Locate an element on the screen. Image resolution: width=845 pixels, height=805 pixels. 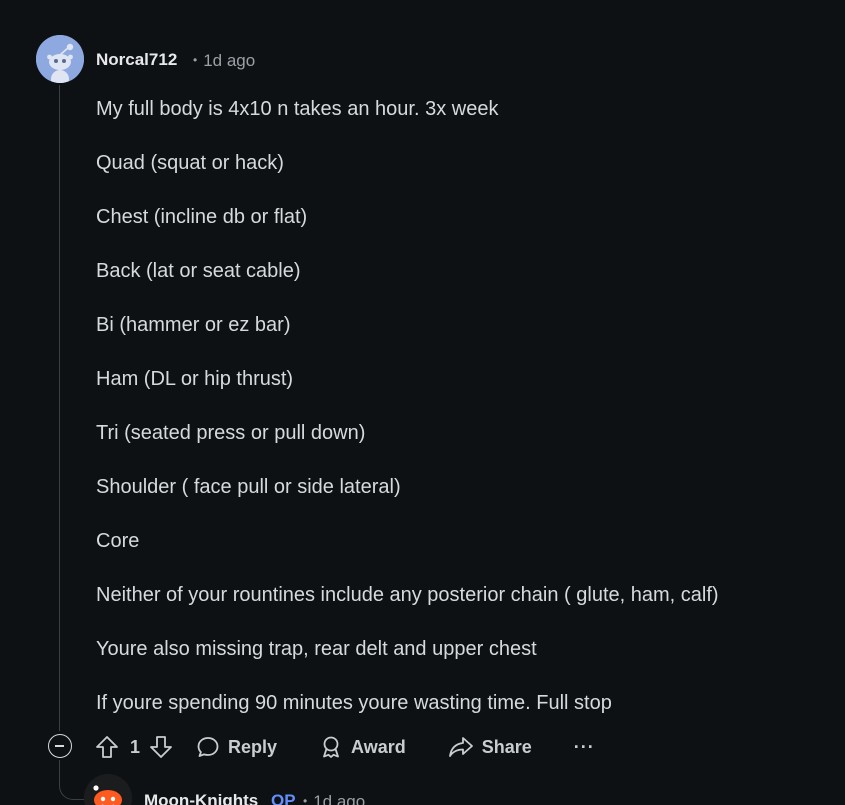
reply-author-avatar is located at coordinates (108, 789).